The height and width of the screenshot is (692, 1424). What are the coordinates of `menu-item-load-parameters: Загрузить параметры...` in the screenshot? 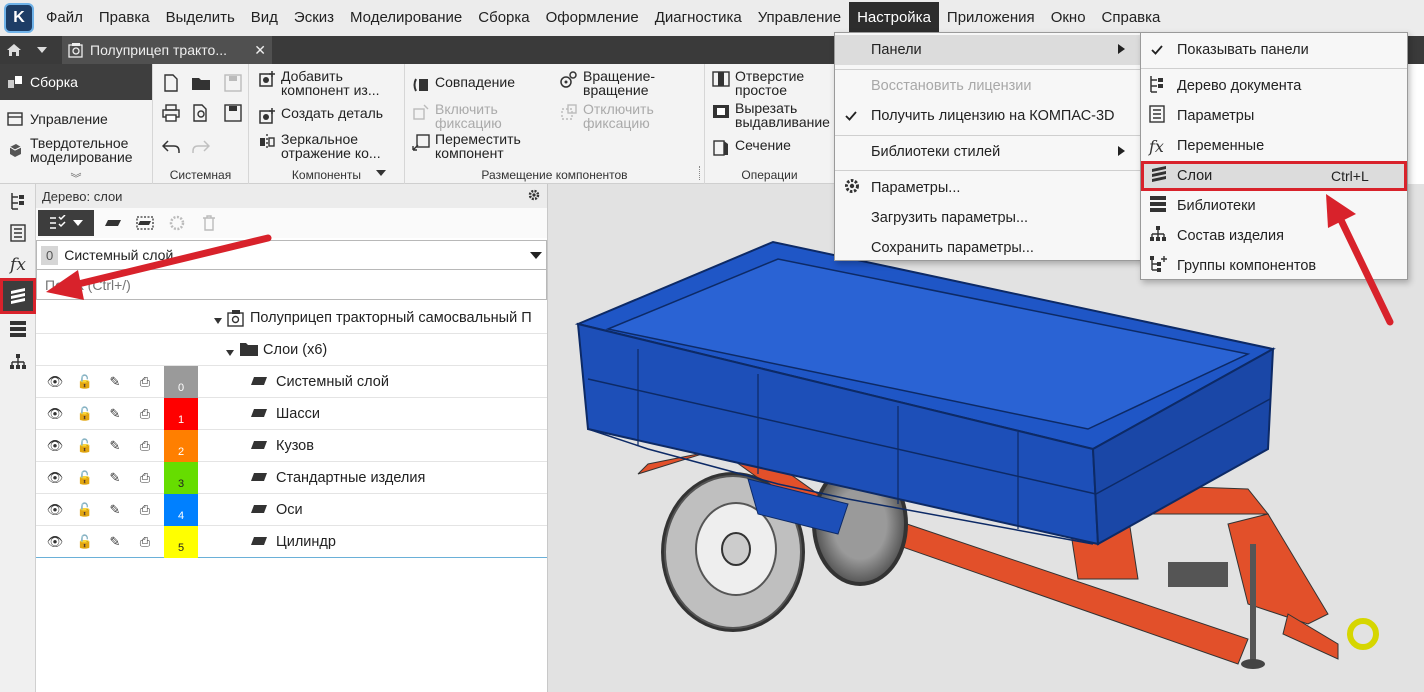 It's located at (989, 218).